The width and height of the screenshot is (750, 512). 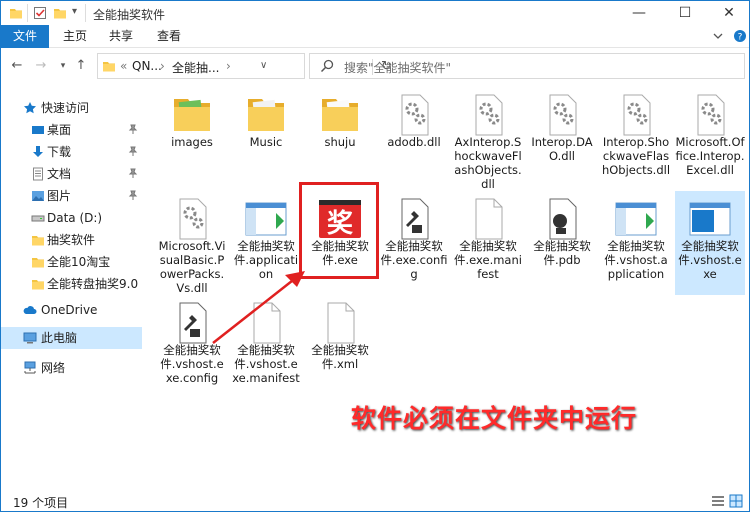 I want to click on up-icon: ↑, so click(x=81, y=66).